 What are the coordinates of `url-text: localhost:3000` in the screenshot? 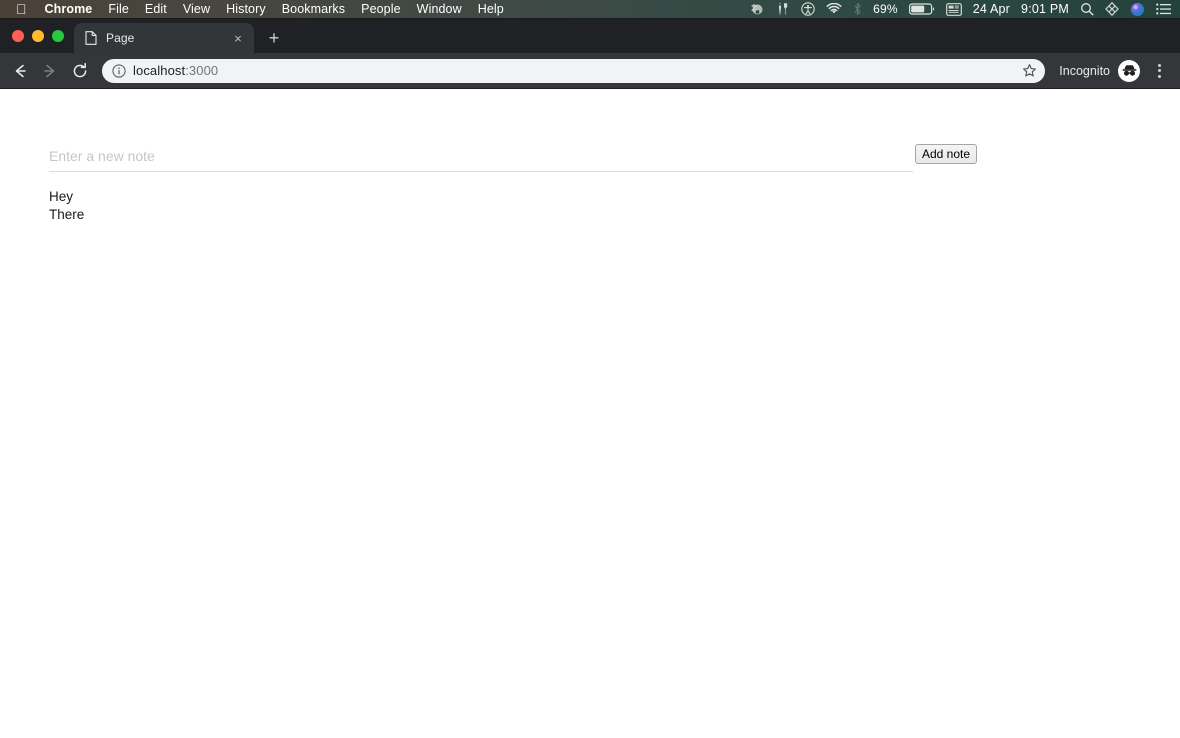 It's located at (572, 70).